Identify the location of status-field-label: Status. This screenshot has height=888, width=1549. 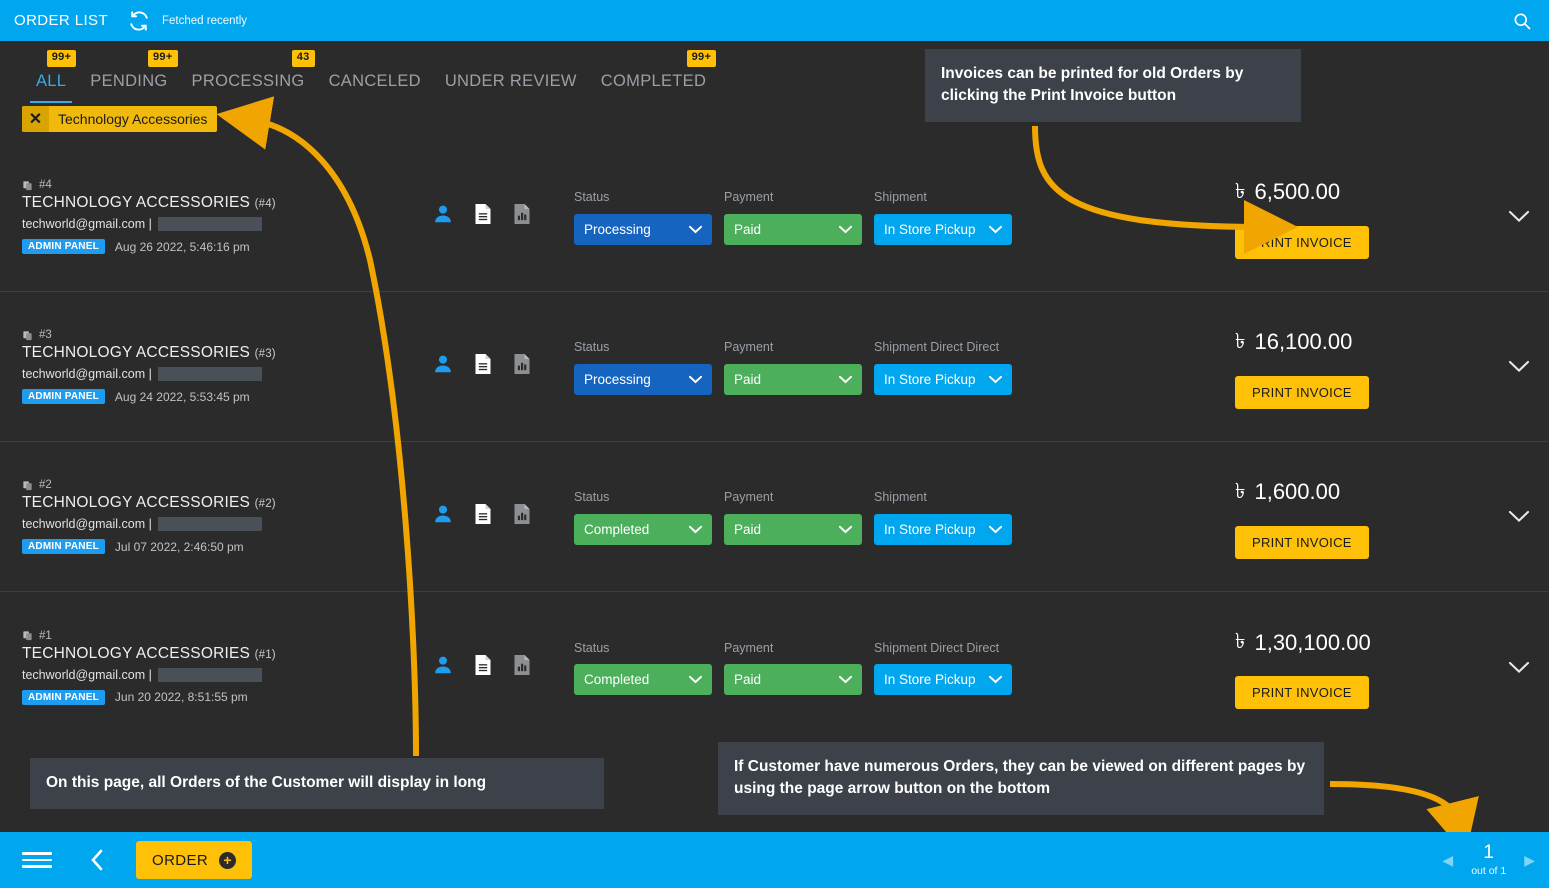
(592, 647).